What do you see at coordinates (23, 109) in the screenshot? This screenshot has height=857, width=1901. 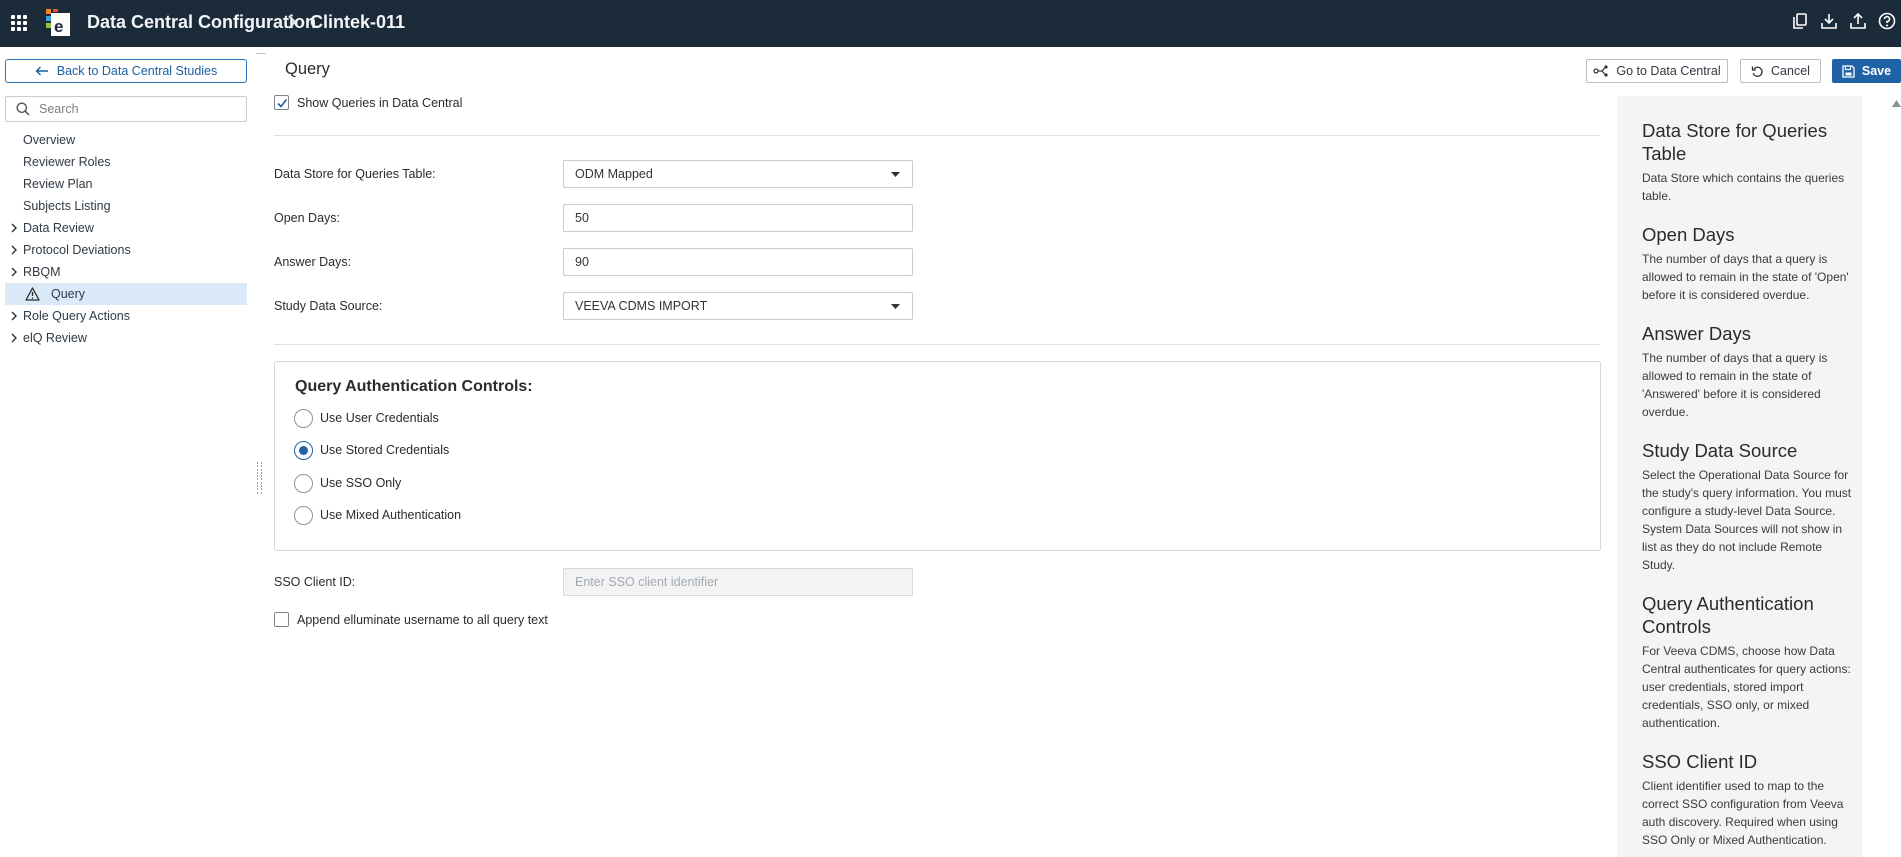 I see `search-icon` at bounding box center [23, 109].